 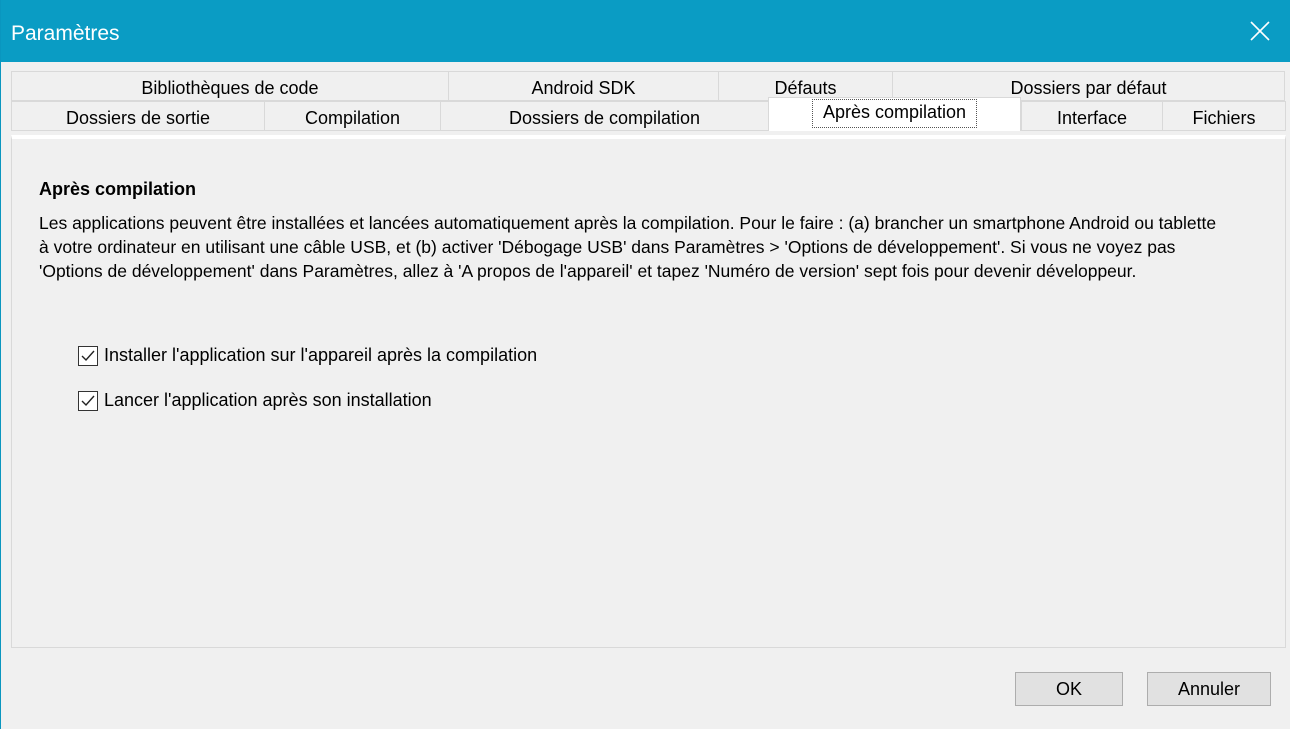 I want to click on tab-compilation: Compilation, so click(x=352, y=116).